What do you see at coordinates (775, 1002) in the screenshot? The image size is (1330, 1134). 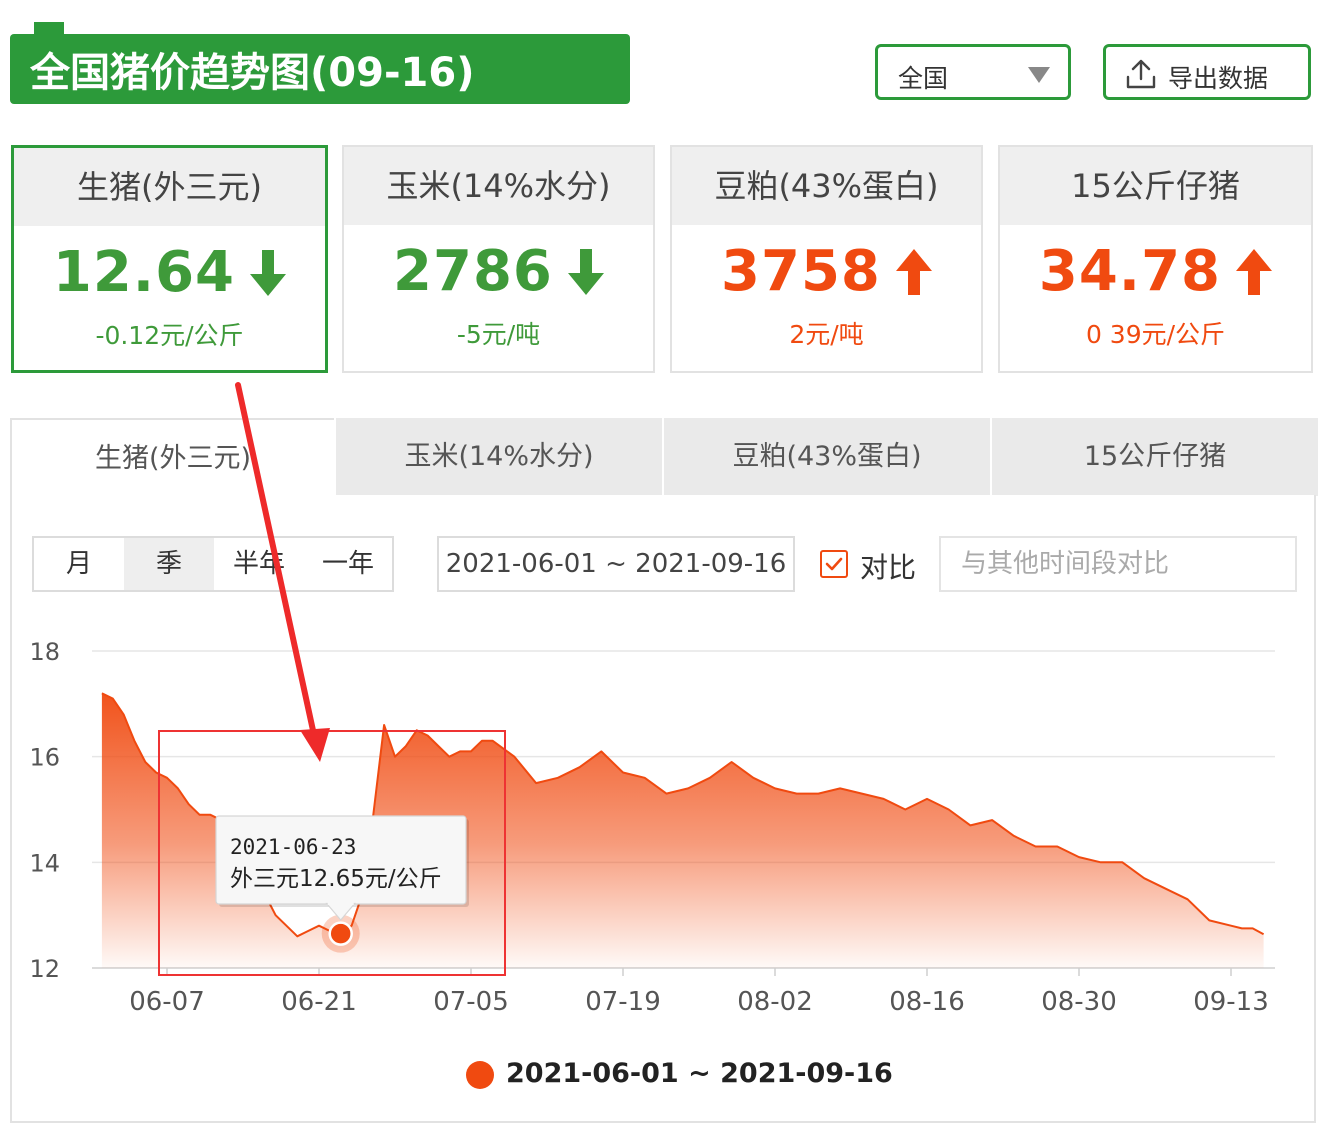 I see `x-tick-label: 08-02` at bounding box center [775, 1002].